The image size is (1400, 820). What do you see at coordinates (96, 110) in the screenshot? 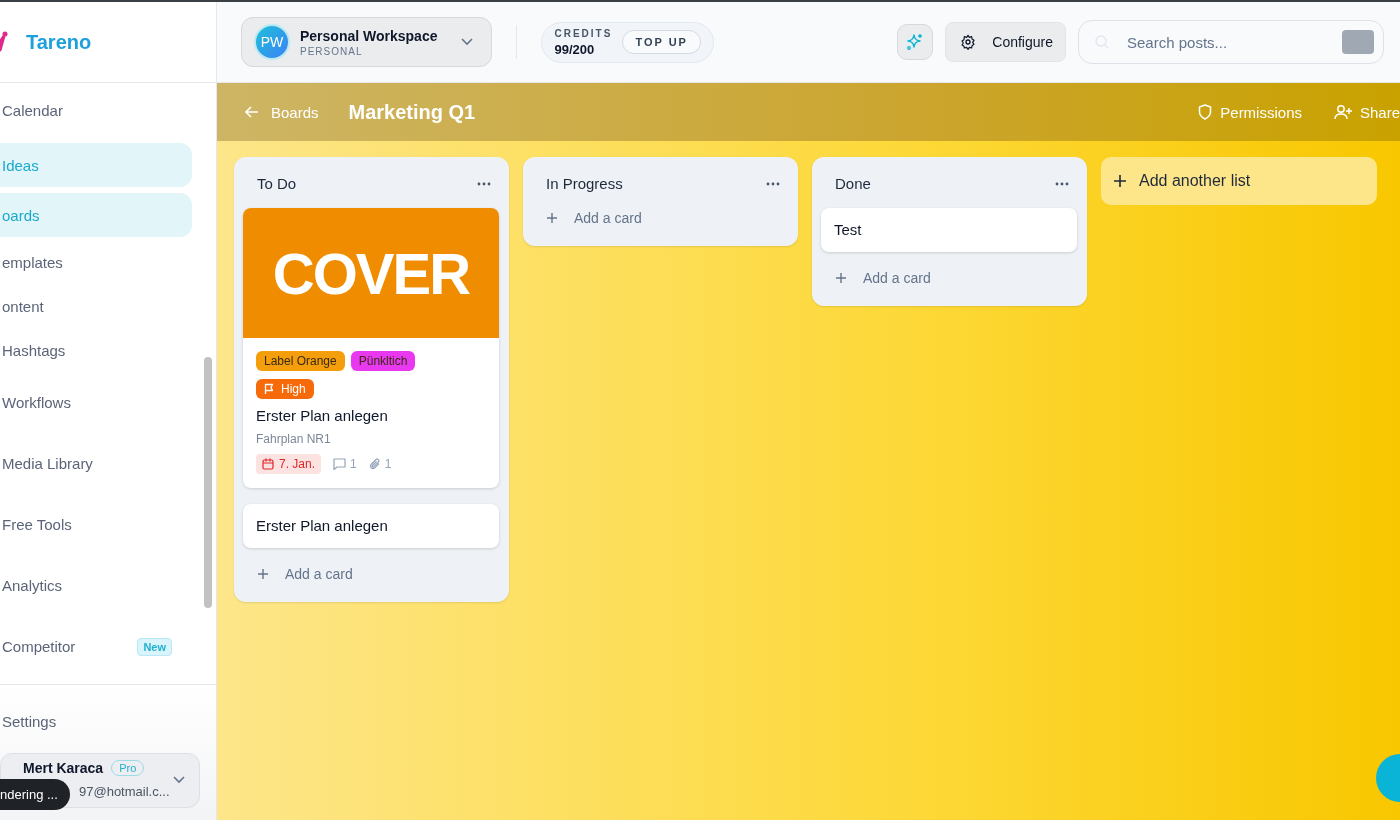
I see `sidebar-item: Calendar` at bounding box center [96, 110].